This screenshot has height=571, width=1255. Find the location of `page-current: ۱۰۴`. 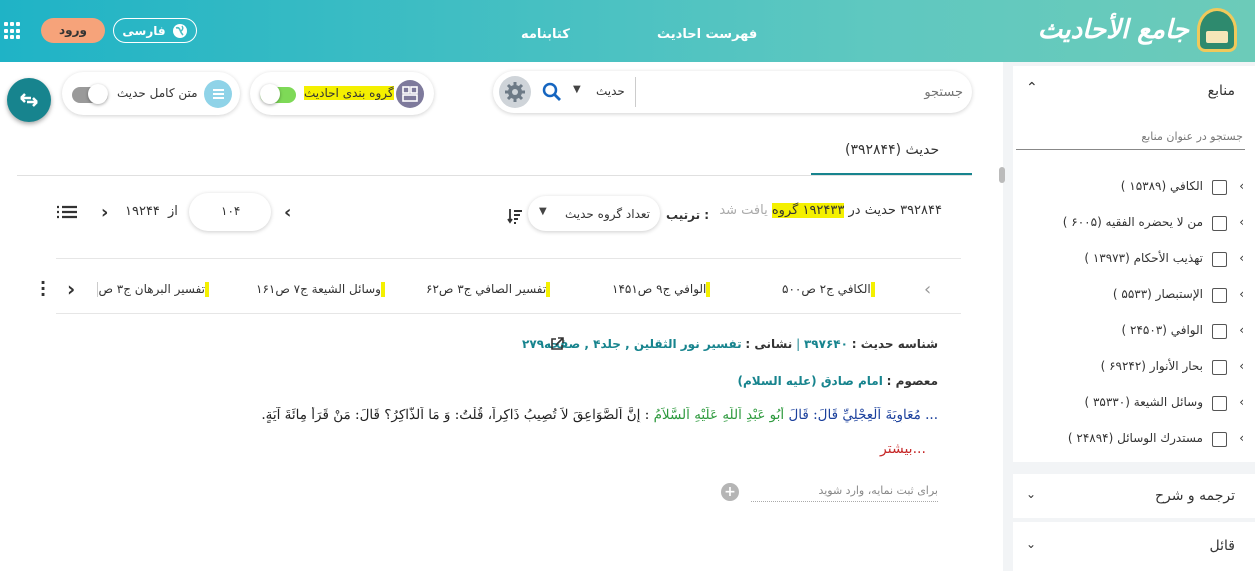

page-current: ۱۰۴ is located at coordinates (231, 211).